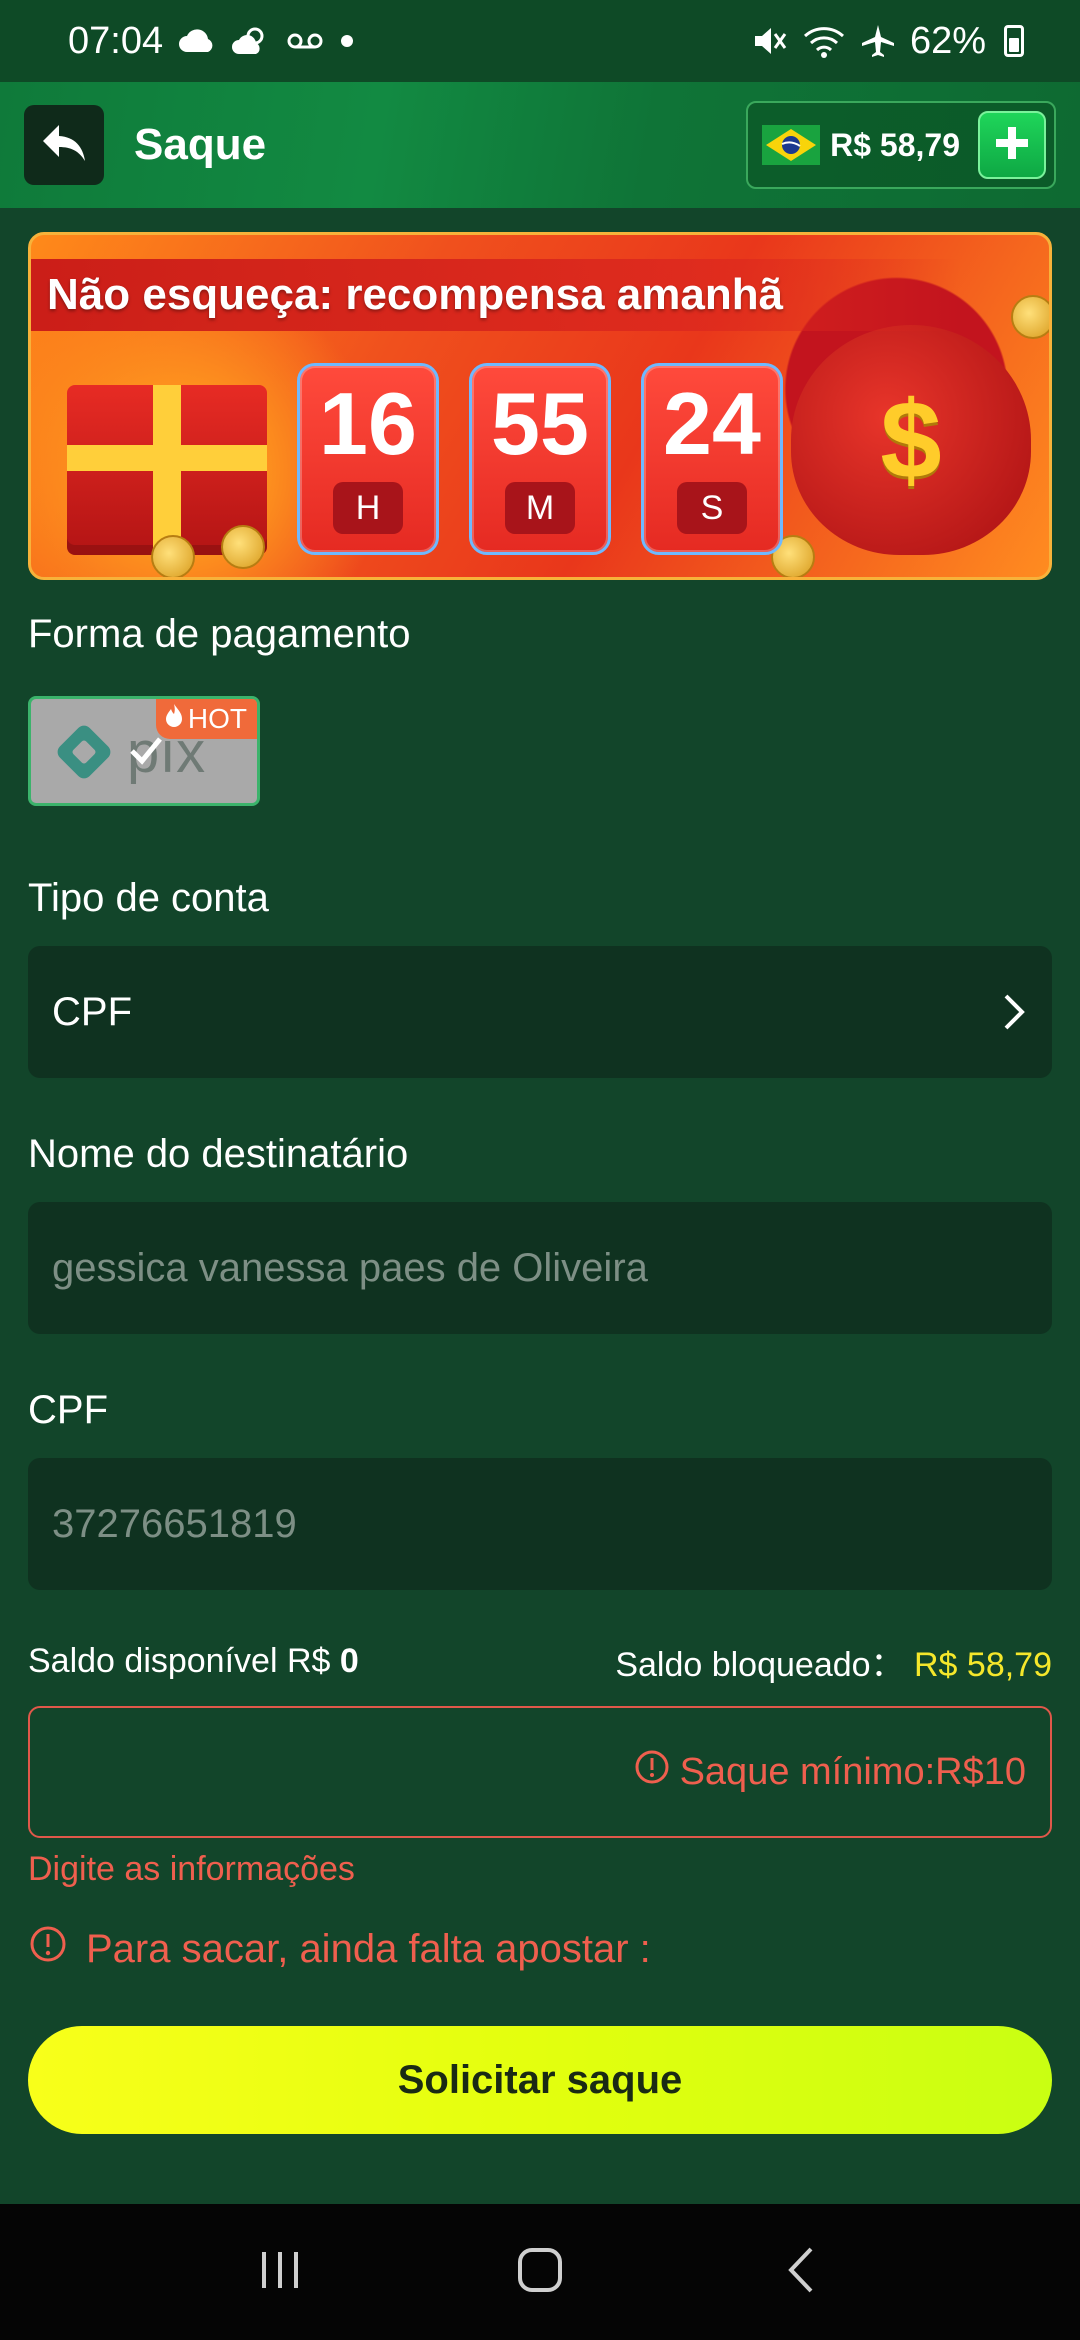  What do you see at coordinates (540, 1772) in the screenshot?
I see `withdraw-amount-input: Saque mínimo:R$10` at bounding box center [540, 1772].